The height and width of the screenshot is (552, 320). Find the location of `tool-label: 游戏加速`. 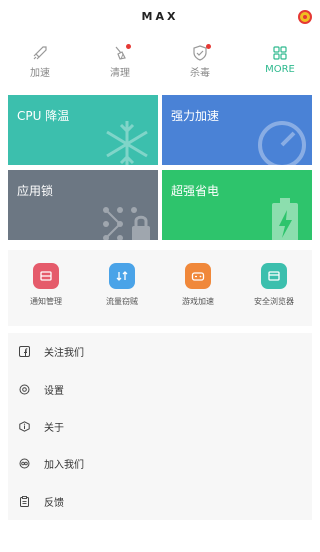

tool-label: 游戏加速 is located at coordinates (198, 301).